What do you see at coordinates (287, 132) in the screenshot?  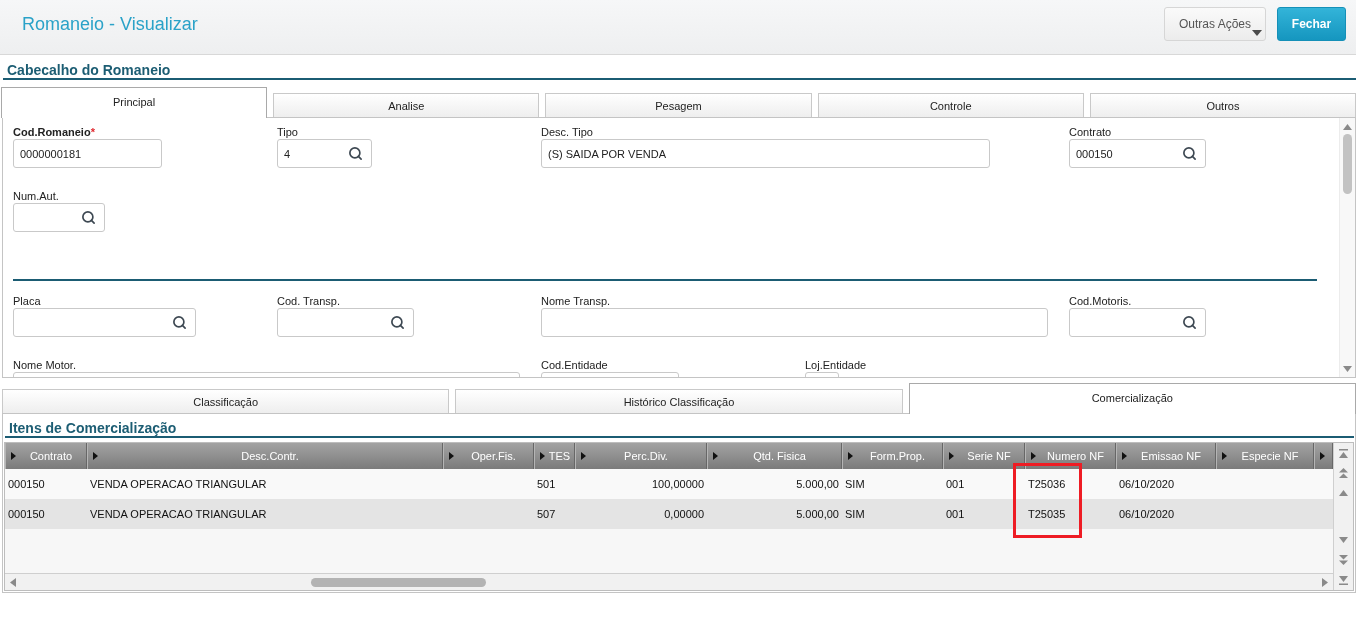 I see `field-label: Tipo` at bounding box center [287, 132].